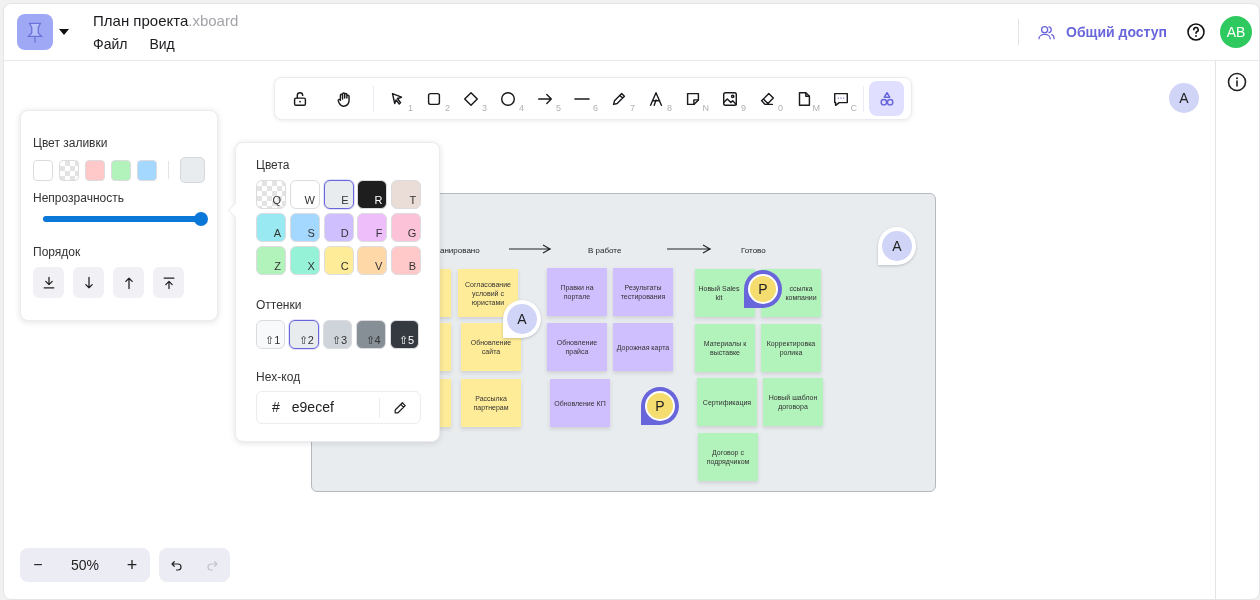 Image resolution: width=1260 pixels, height=600 pixels. What do you see at coordinates (132, 565) in the screenshot?
I see `zoom-in-button: +` at bounding box center [132, 565].